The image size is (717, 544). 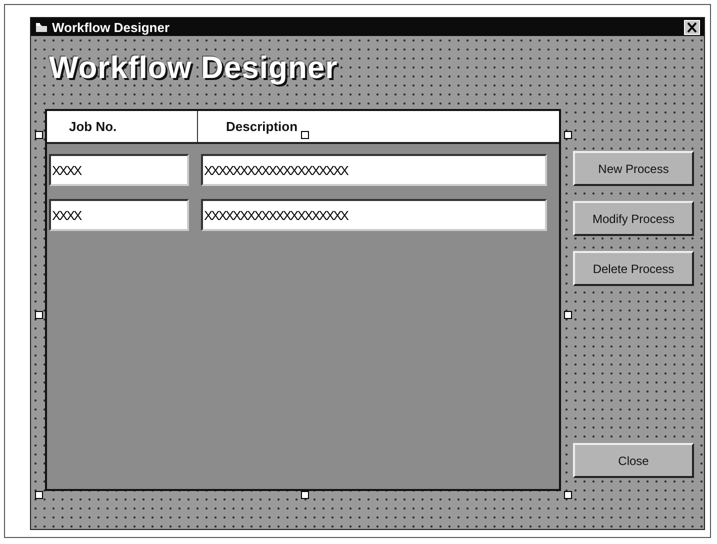 What do you see at coordinates (41, 27) in the screenshot?
I see `app-icon` at bounding box center [41, 27].